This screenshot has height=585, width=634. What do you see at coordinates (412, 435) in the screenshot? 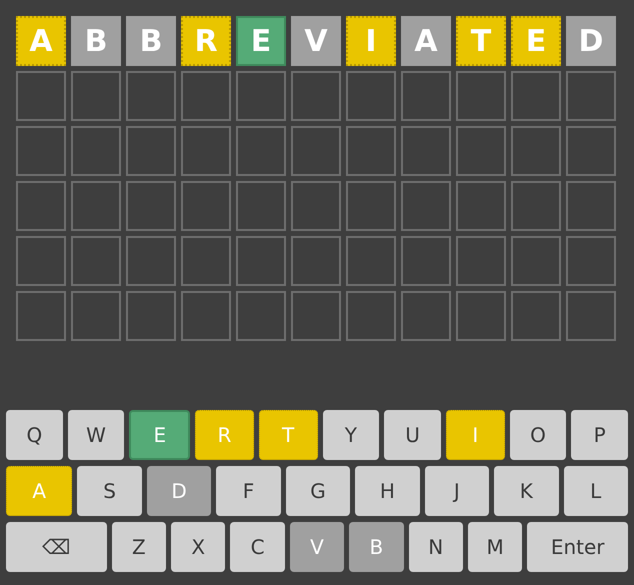
I see `letter-key: U` at bounding box center [412, 435].